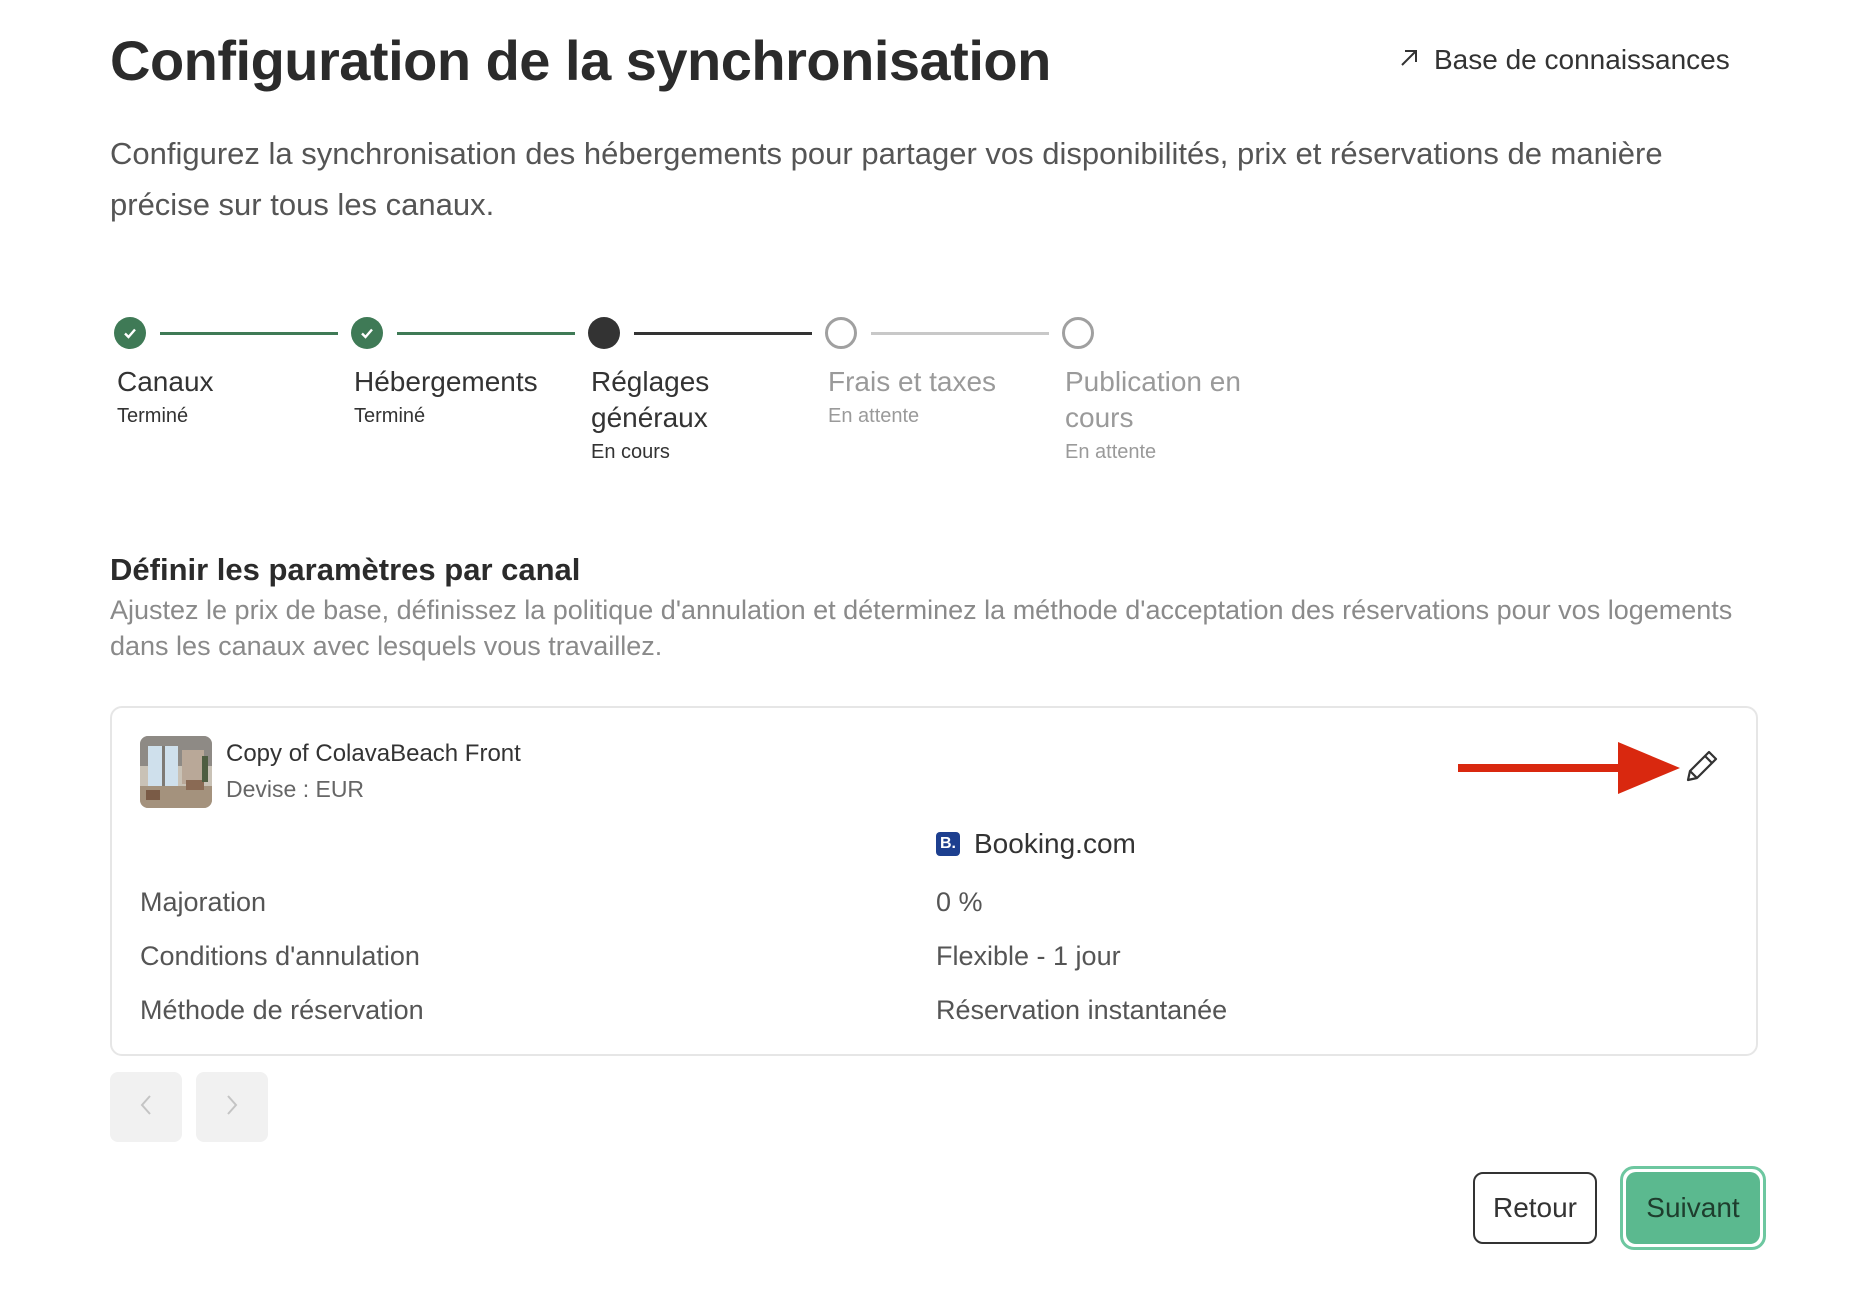 This screenshot has width=1868, height=1298. I want to click on channel-name: Booking.com, so click(1055, 843).